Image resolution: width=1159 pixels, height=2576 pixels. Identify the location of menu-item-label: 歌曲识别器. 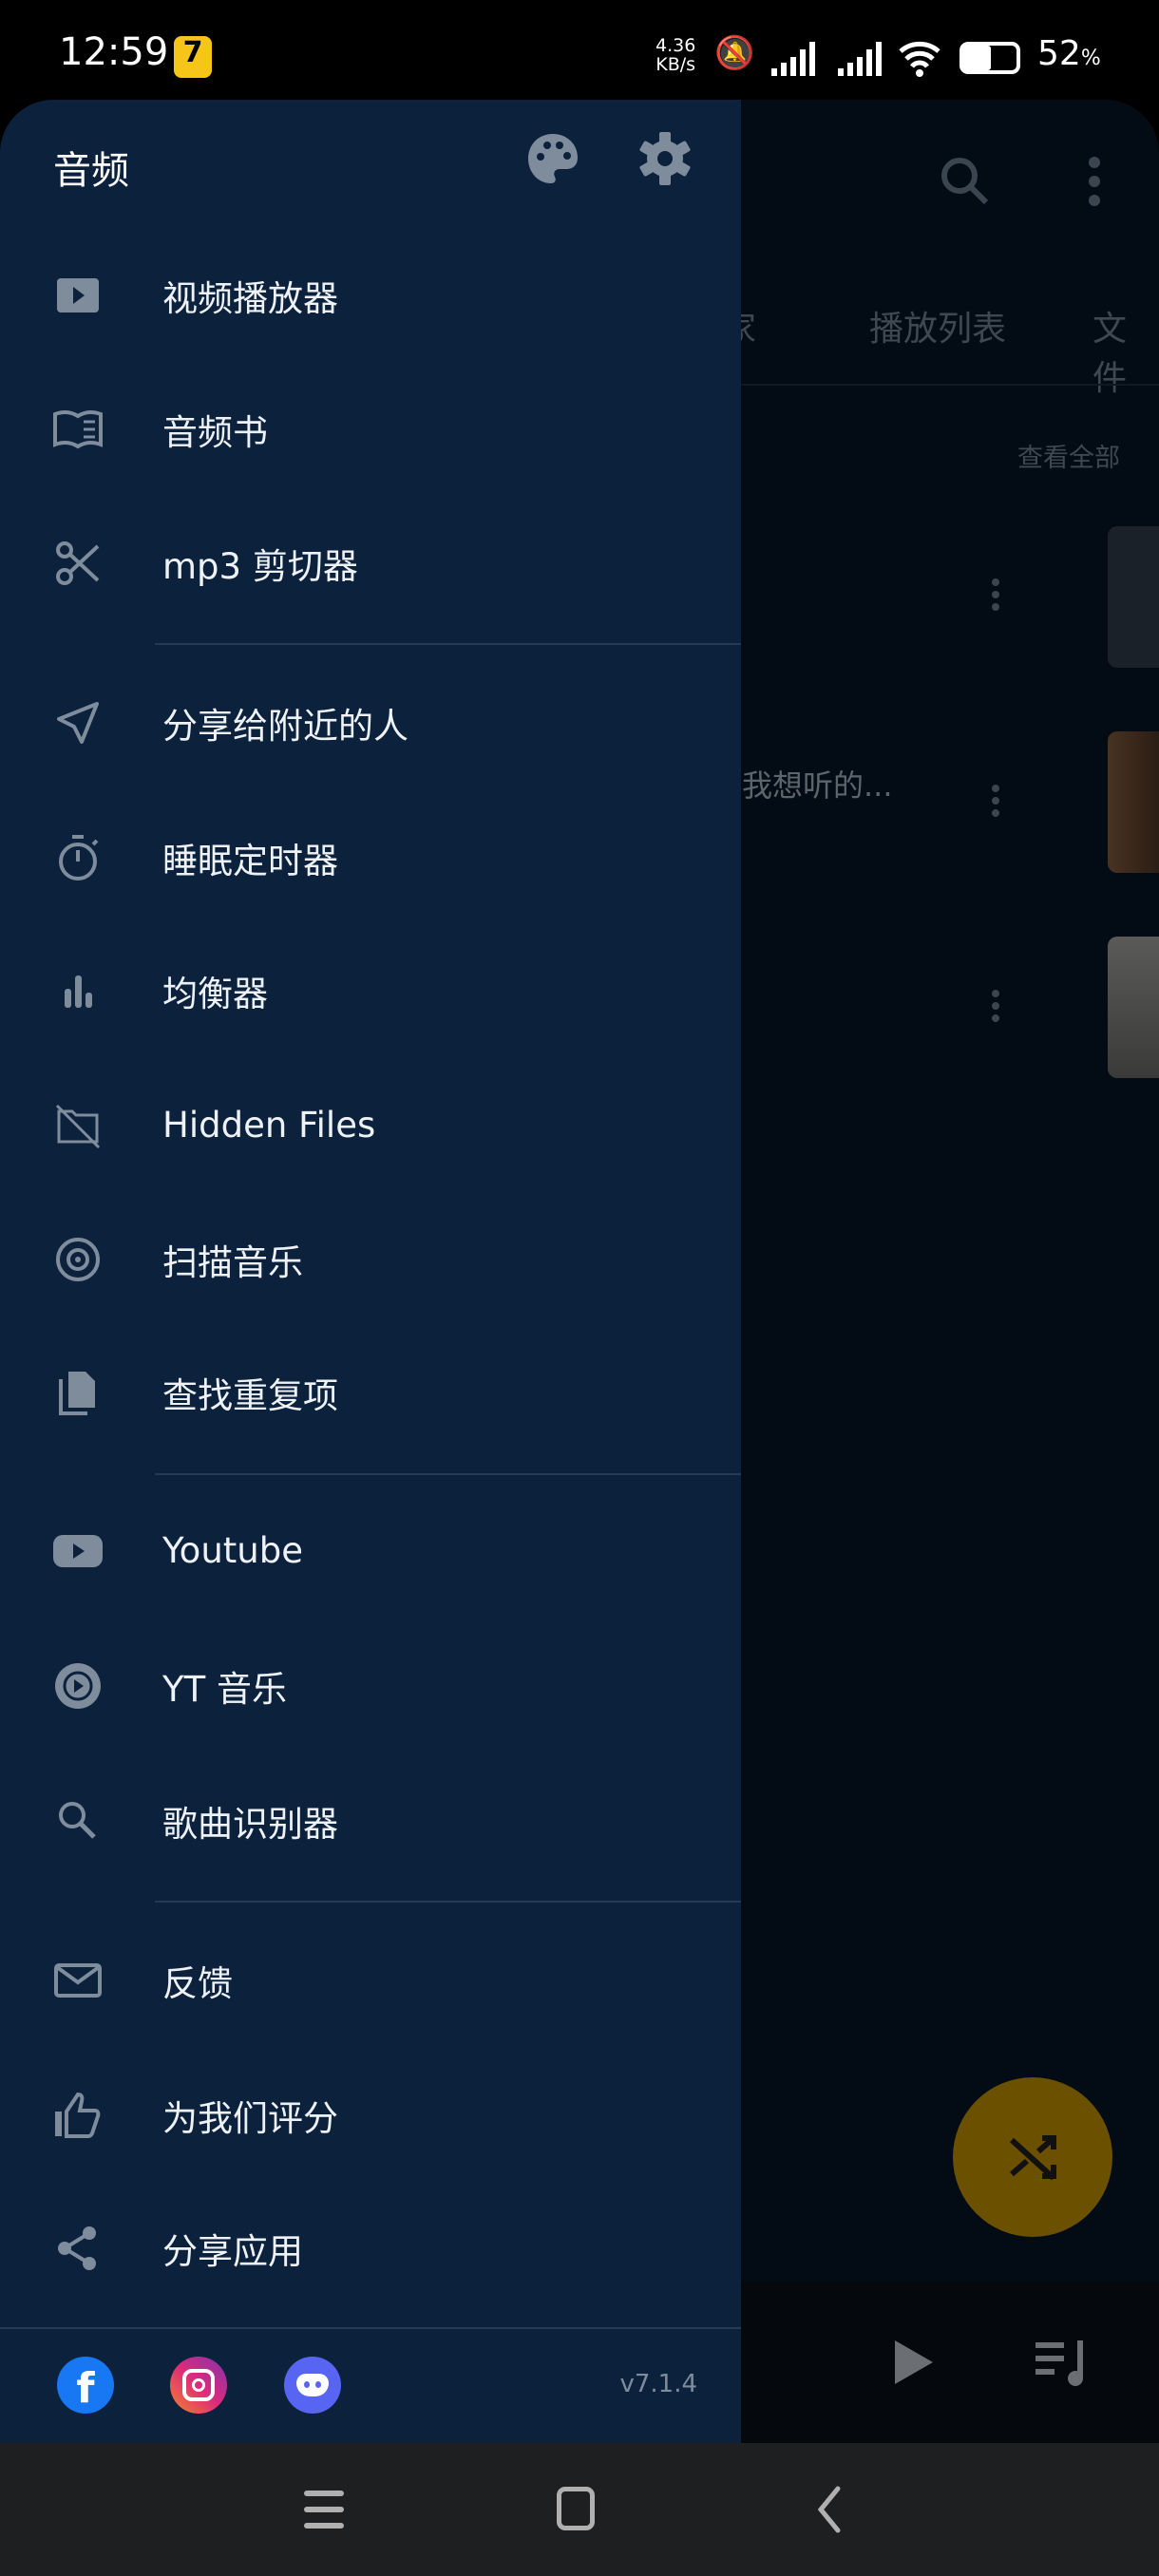
(250, 1824).